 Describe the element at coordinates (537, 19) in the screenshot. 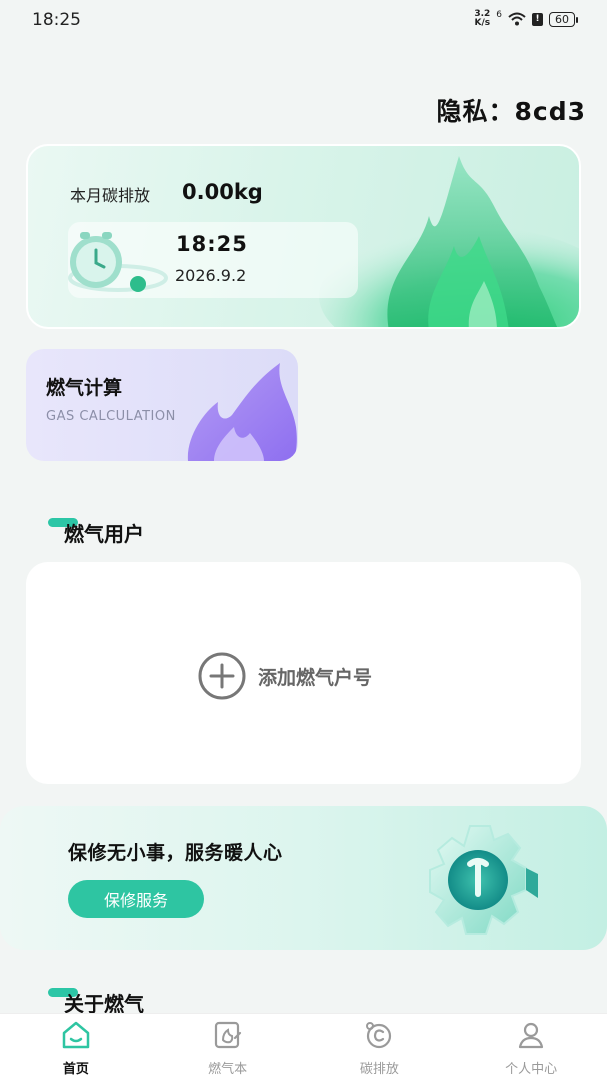

I see `alert-icon: !` at that location.